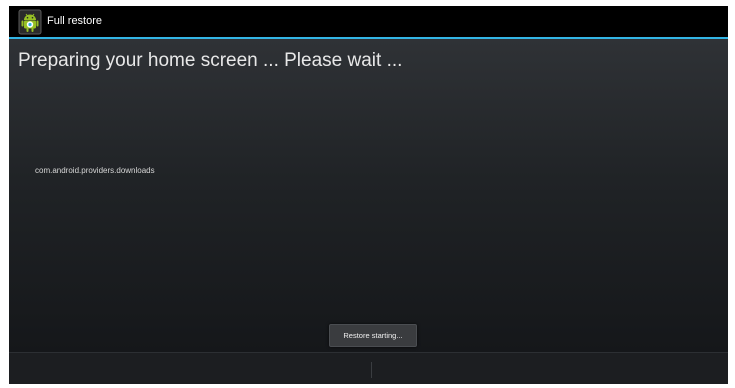  What do you see at coordinates (95, 170) in the screenshot?
I see `current-package-label: com.android.providers.downloads` at bounding box center [95, 170].